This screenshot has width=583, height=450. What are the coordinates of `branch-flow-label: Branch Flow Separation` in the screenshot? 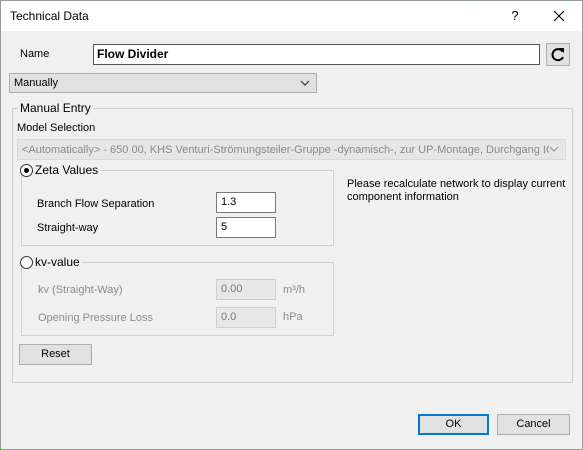 It's located at (96, 204).